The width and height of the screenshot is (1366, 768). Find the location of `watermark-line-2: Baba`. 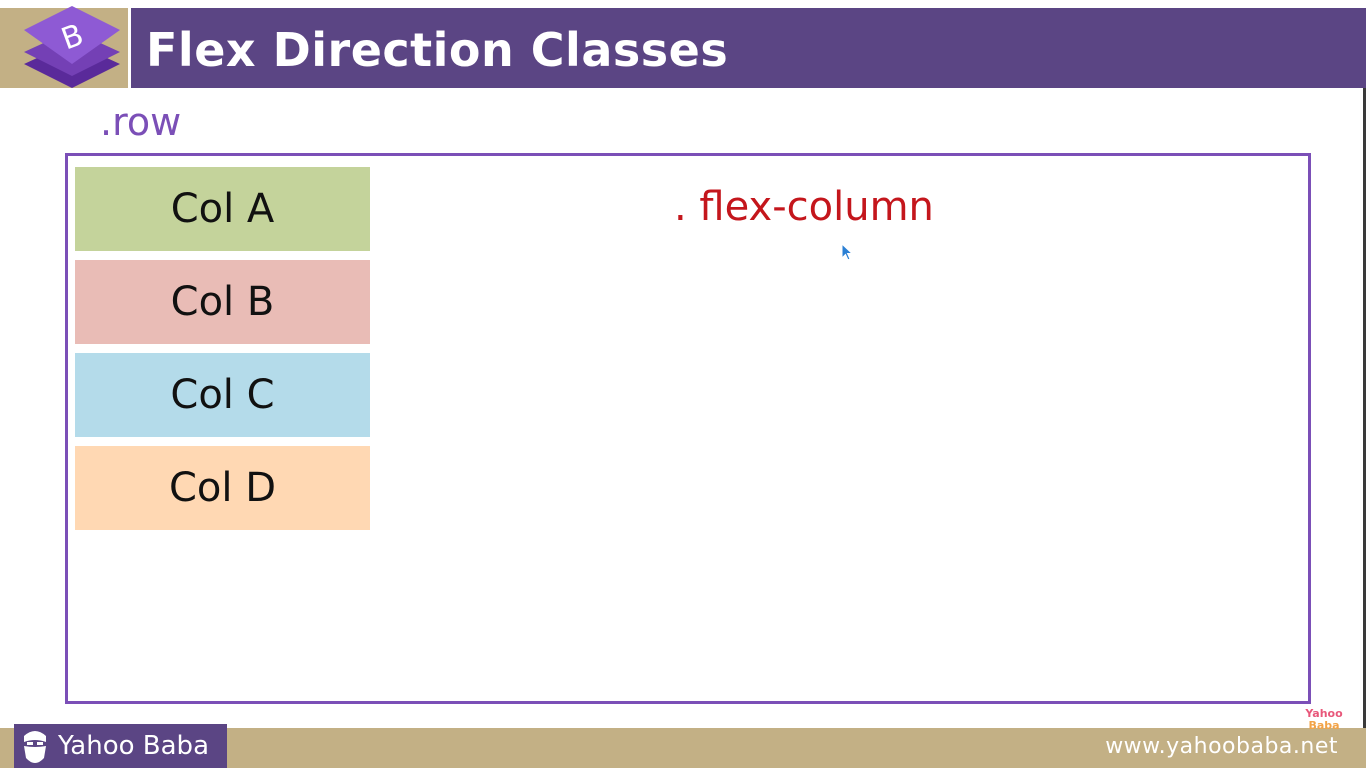

watermark-line-2: Baba is located at coordinates (1324, 725).